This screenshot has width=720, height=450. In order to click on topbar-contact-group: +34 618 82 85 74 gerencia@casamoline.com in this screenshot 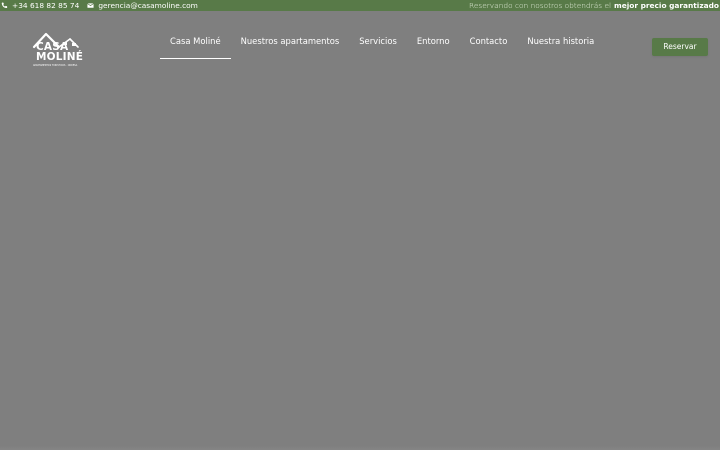, I will do `click(103, 5)`.